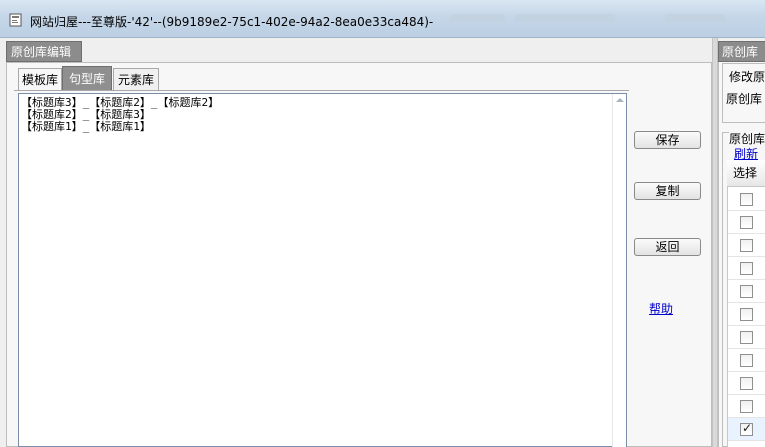  What do you see at coordinates (667, 140) in the screenshot?
I see `save-button: 保存` at bounding box center [667, 140].